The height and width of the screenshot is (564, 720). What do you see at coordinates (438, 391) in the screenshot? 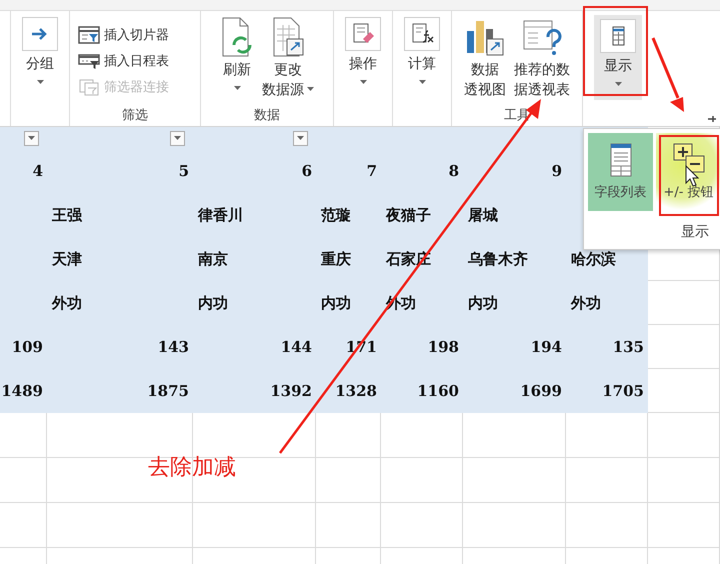
I see `table-cell-text: 1160` at bounding box center [438, 391].